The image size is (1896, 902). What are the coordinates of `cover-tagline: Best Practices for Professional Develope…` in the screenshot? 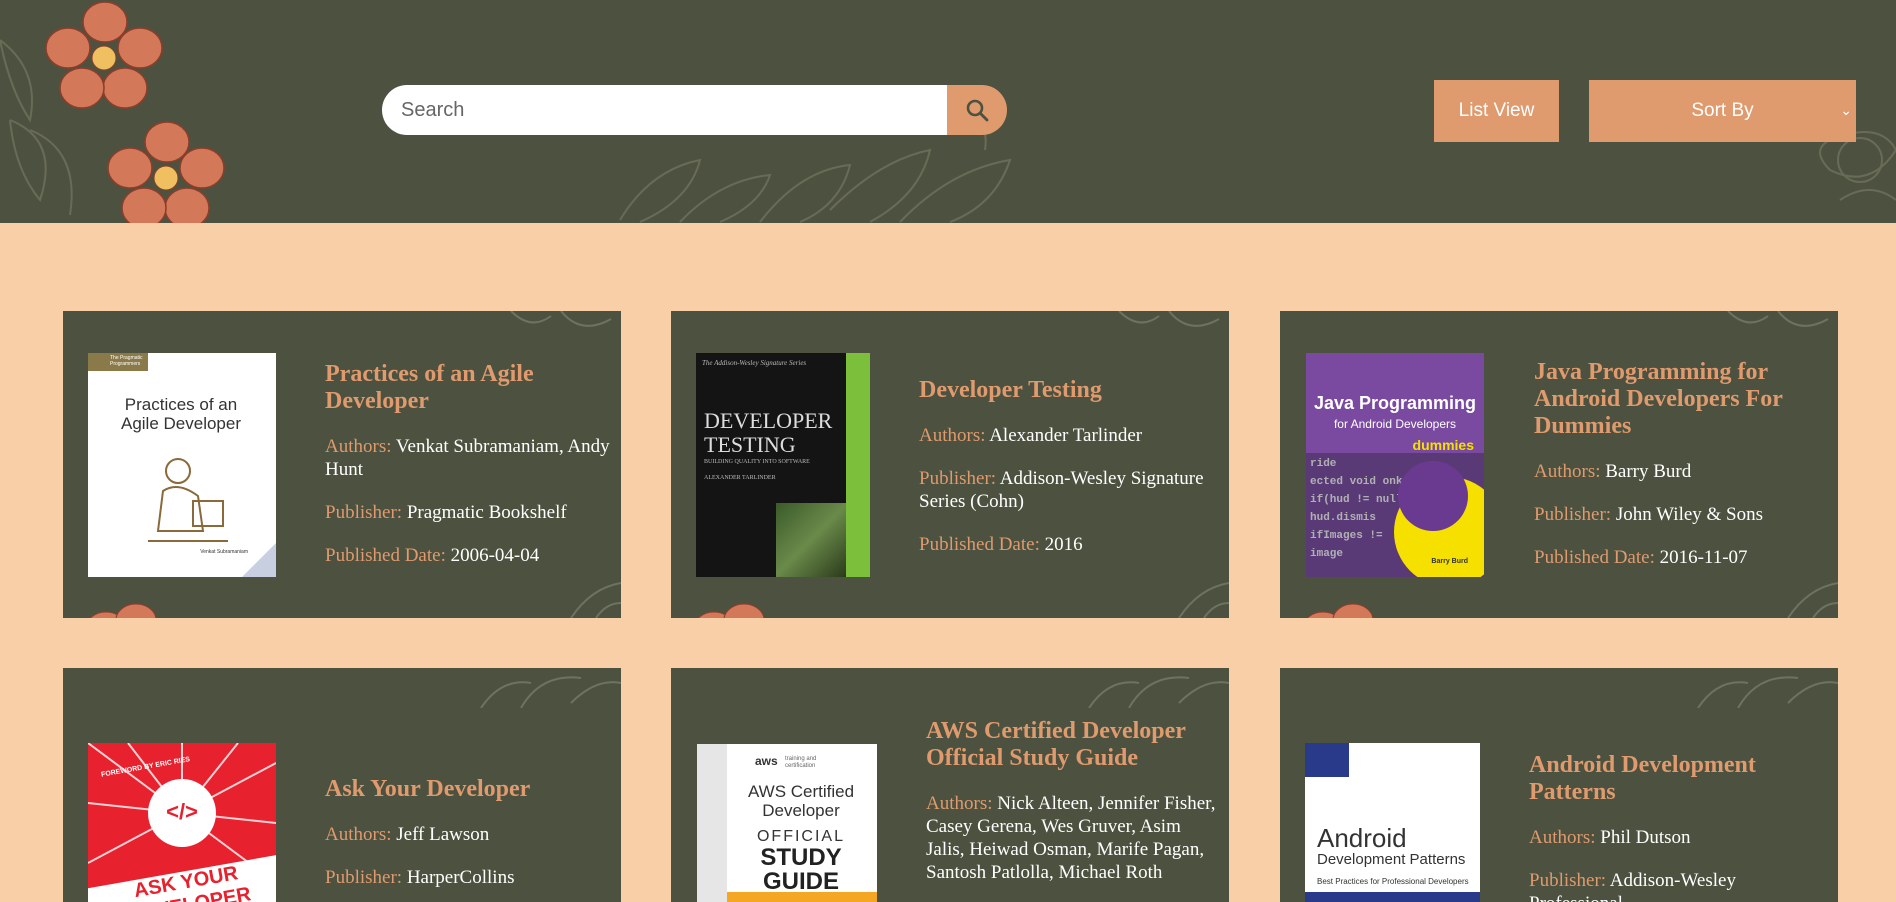 It's located at (1393, 881).